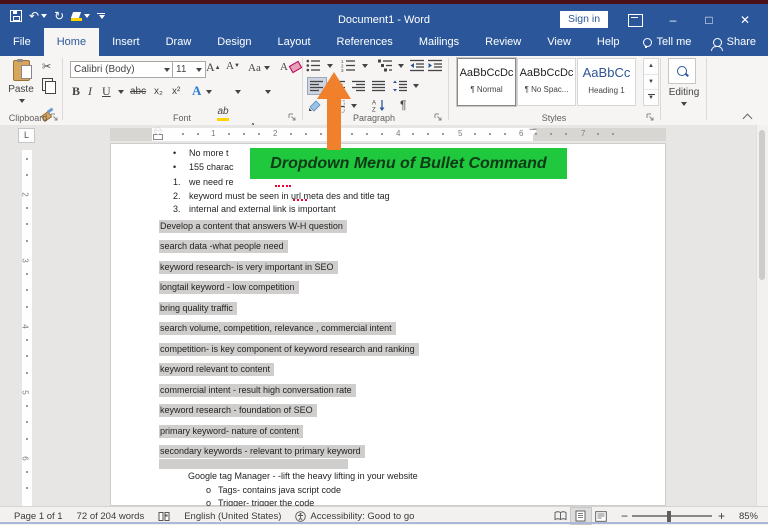 The image size is (768, 525). What do you see at coordinates (313, 65) in the screenshot?
I see `bullets-button` at bounding box center [313, 65].